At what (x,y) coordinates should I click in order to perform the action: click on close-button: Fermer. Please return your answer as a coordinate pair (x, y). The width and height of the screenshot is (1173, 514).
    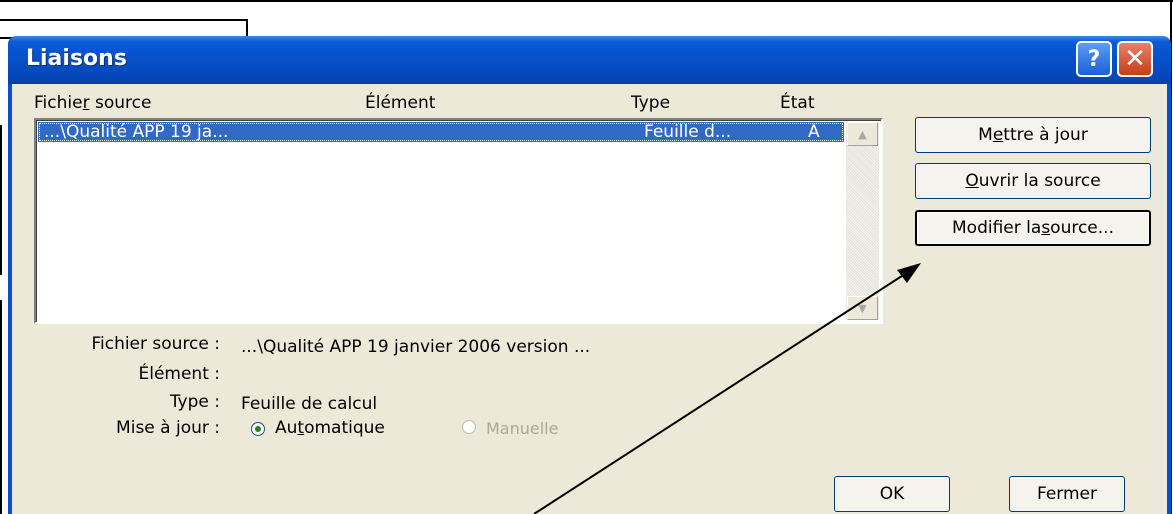
    Looking at the image, I should click on (1067, 494).